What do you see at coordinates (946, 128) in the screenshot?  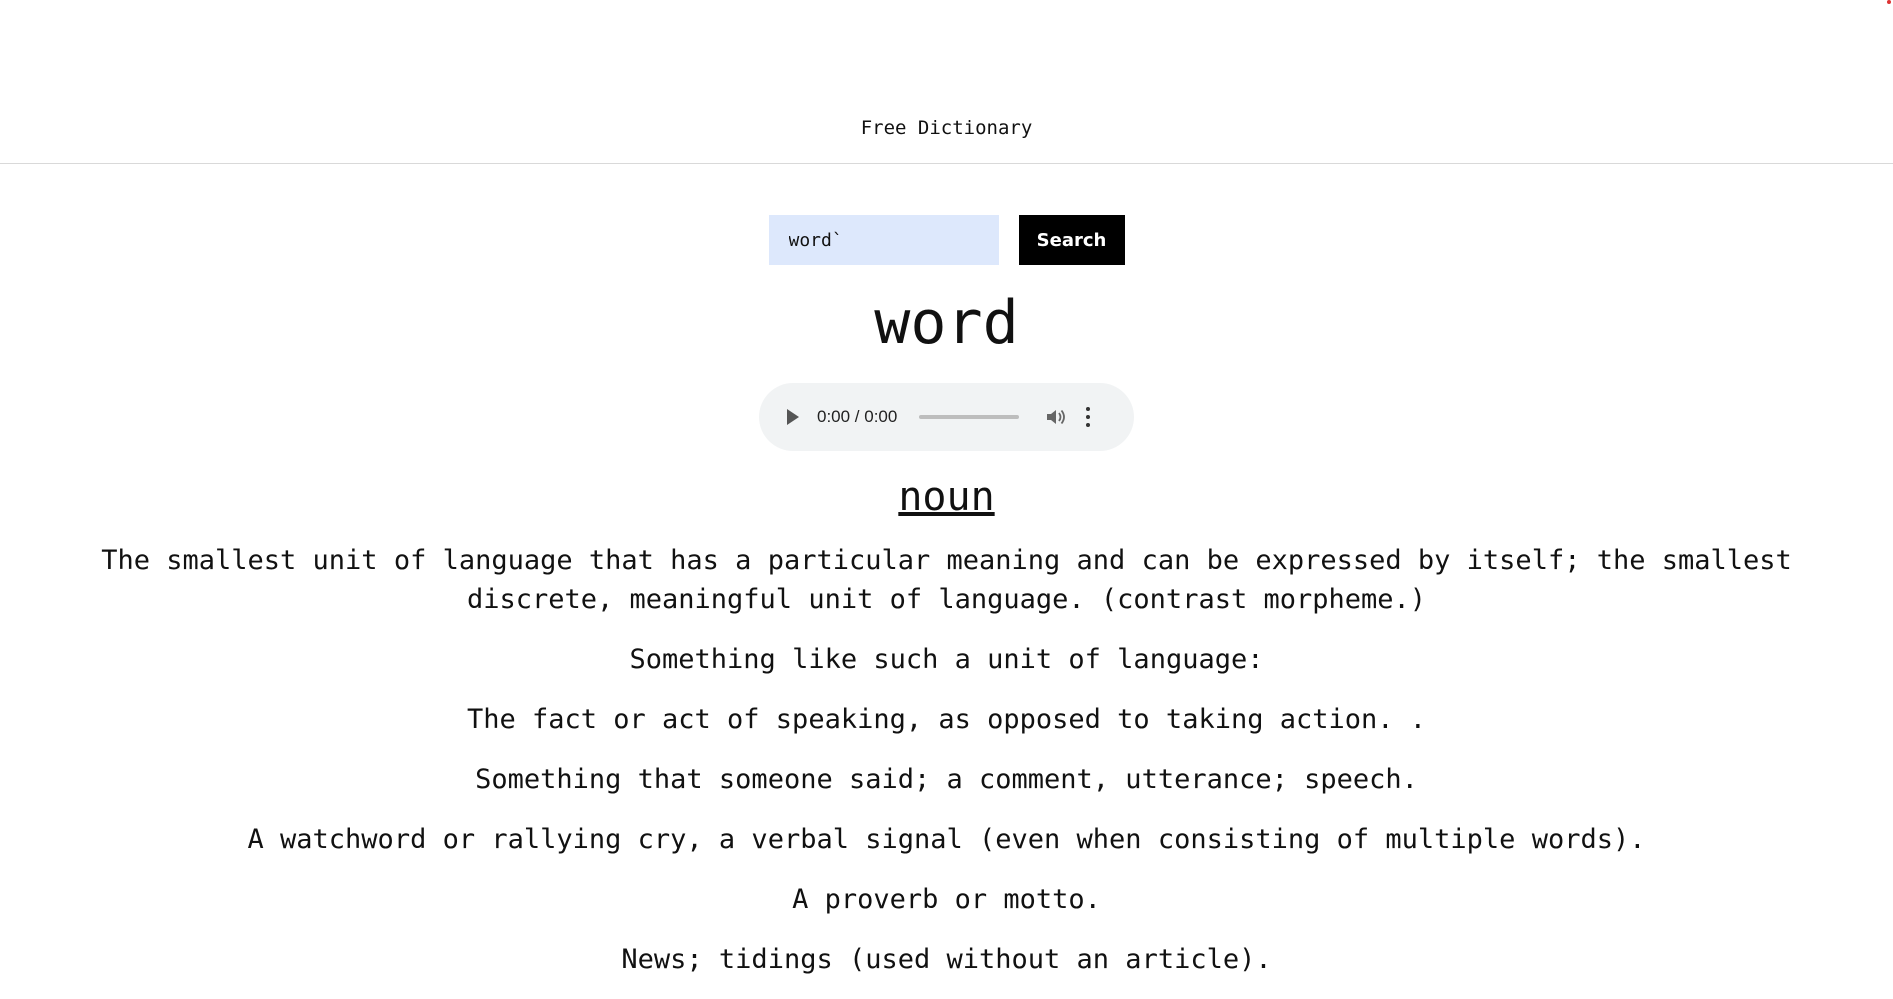 I see `app-title: Free Dictionary` at bounding box center [946, 128].